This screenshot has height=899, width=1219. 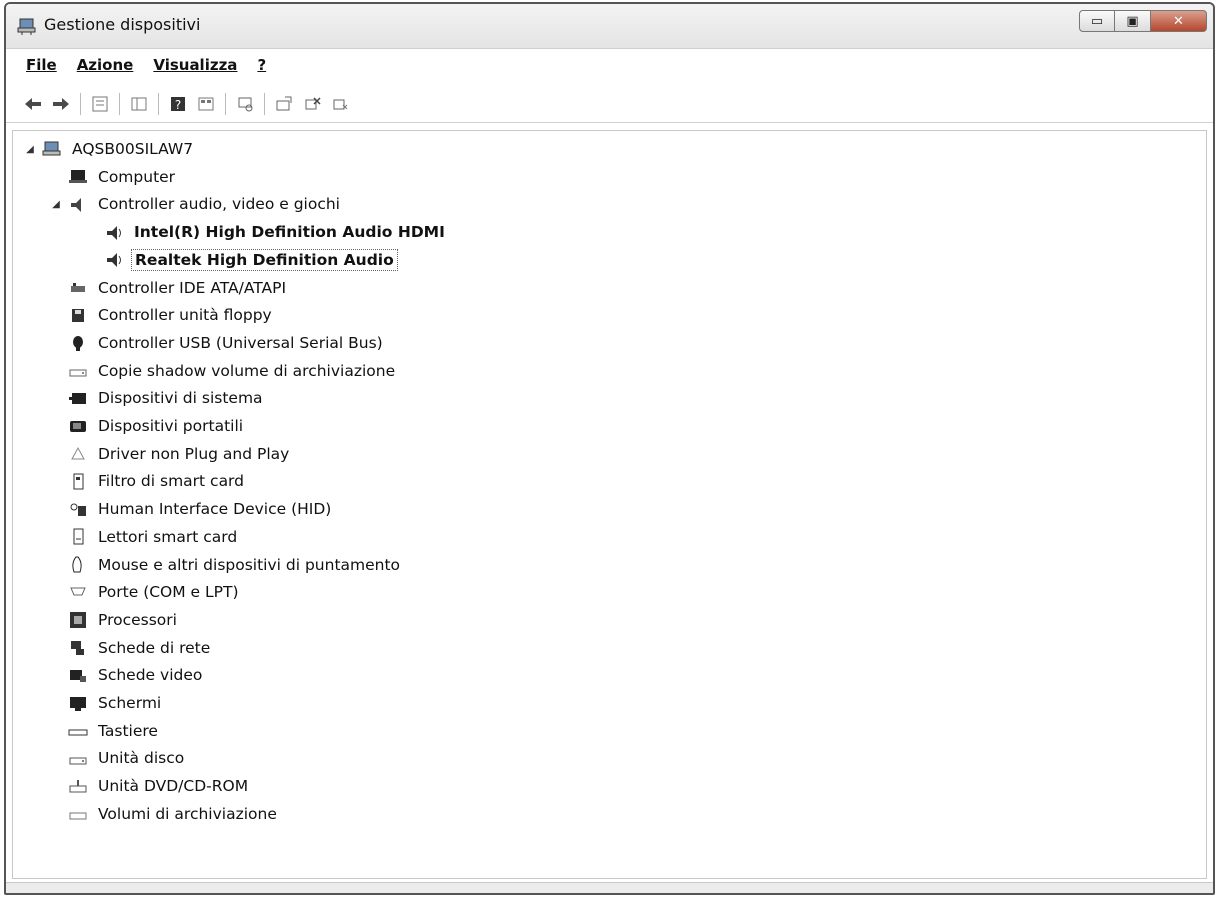 I want to click on disable-device-icon, so click(x=340, y=104).